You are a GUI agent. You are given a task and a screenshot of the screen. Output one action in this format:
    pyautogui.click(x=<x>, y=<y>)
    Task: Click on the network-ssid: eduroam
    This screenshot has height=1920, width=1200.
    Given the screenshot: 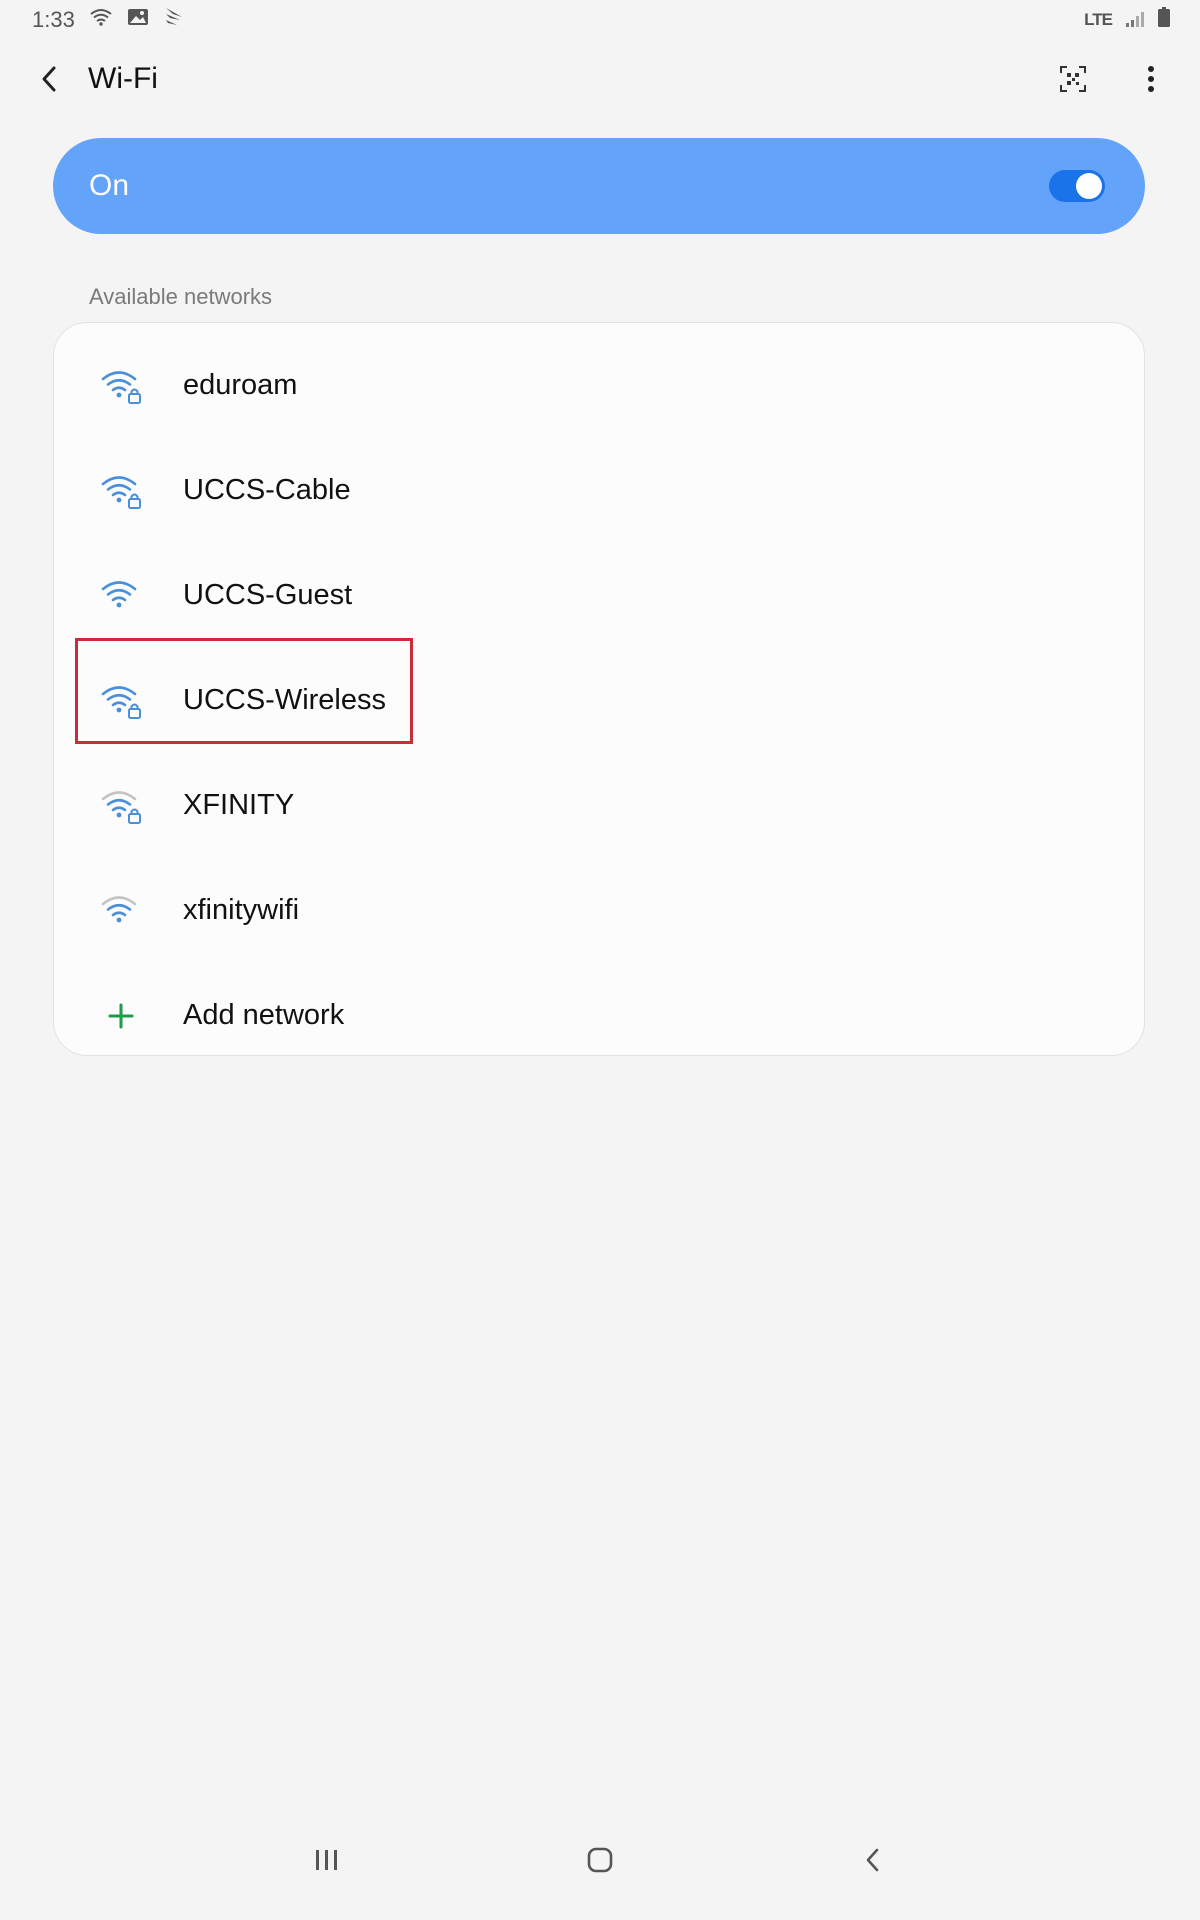 What is the action you would take?
    pyautogui.click(x=240, y=385)
    